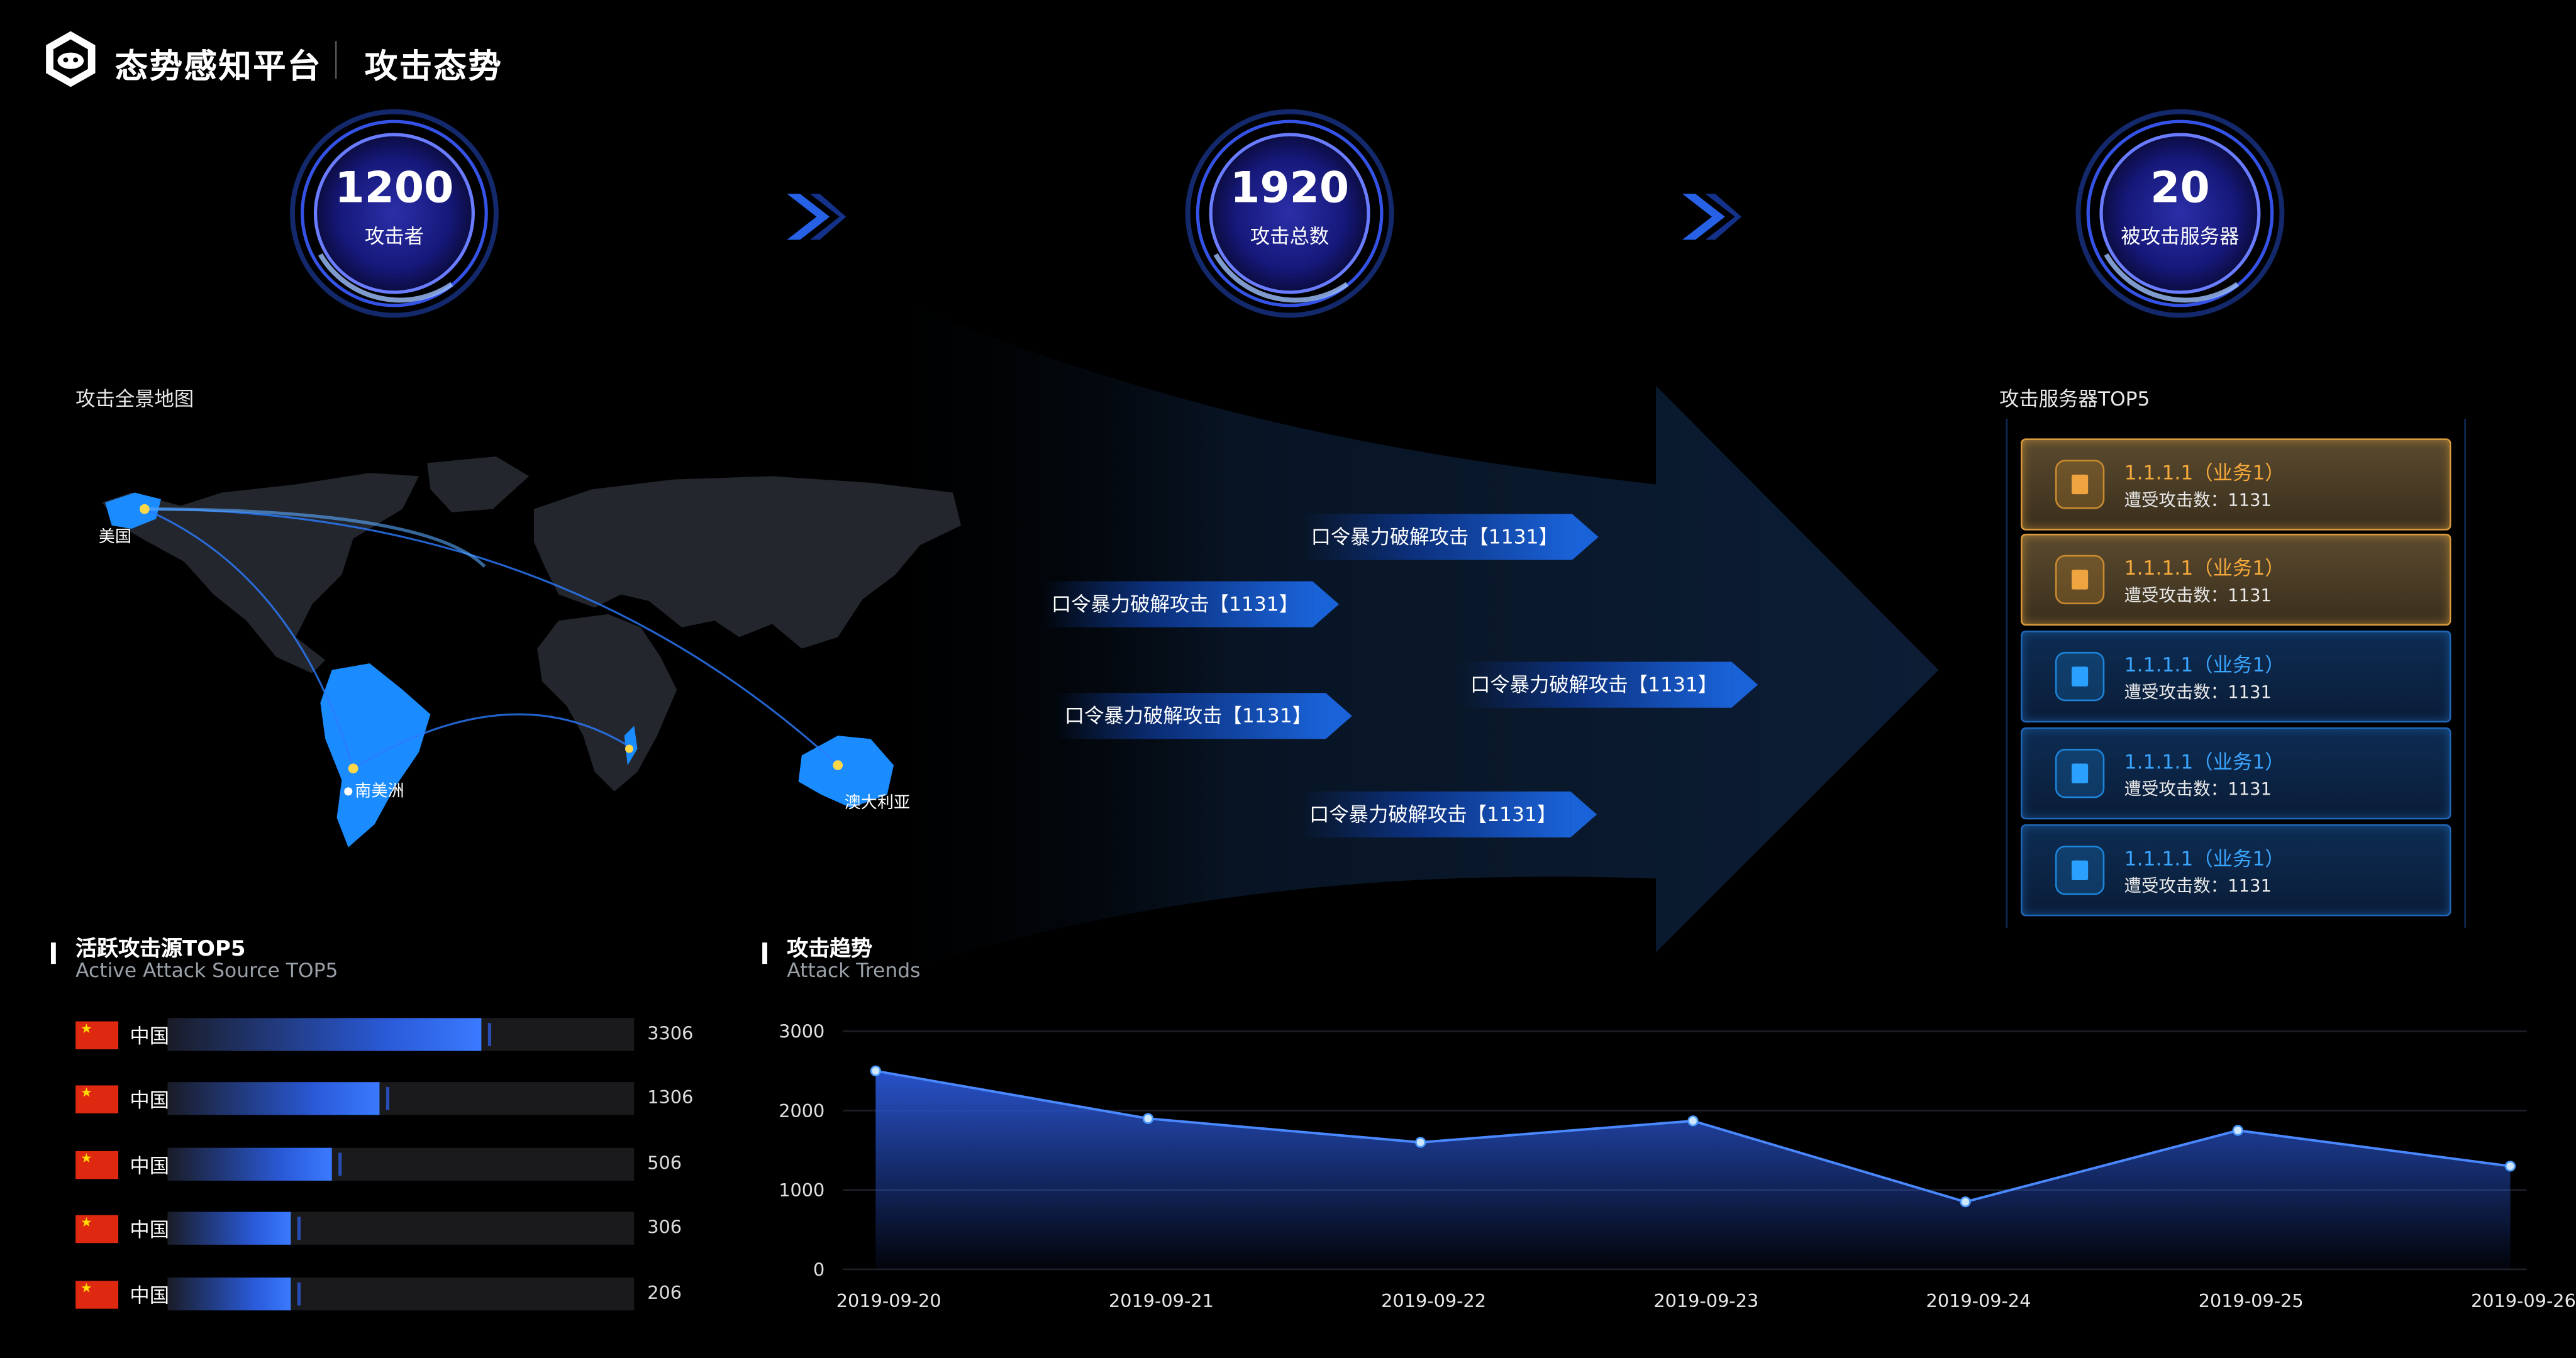 This screenshot has width=2576, height=1358. I want to click on source-value: 3306, so click(670, 1034).